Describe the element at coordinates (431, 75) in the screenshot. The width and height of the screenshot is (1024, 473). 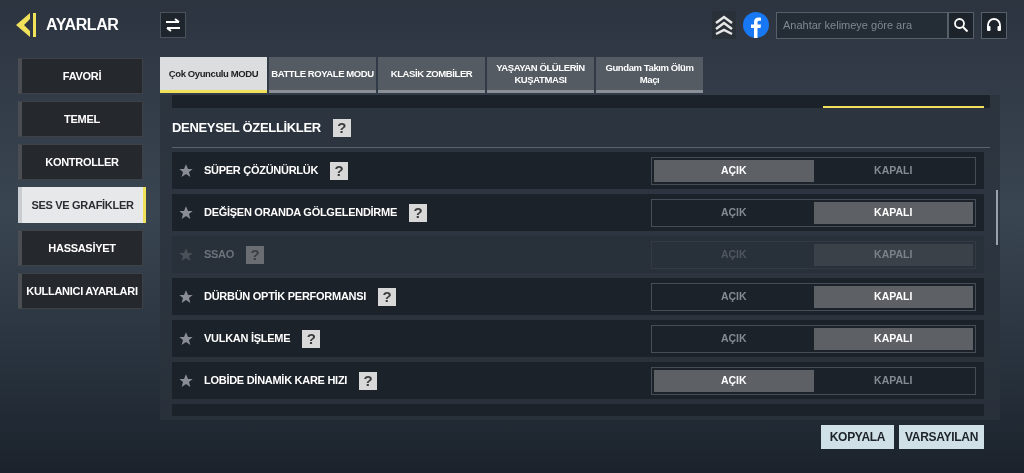
I see `mode-tab: KLASİK ZOMBİLER` at that location.